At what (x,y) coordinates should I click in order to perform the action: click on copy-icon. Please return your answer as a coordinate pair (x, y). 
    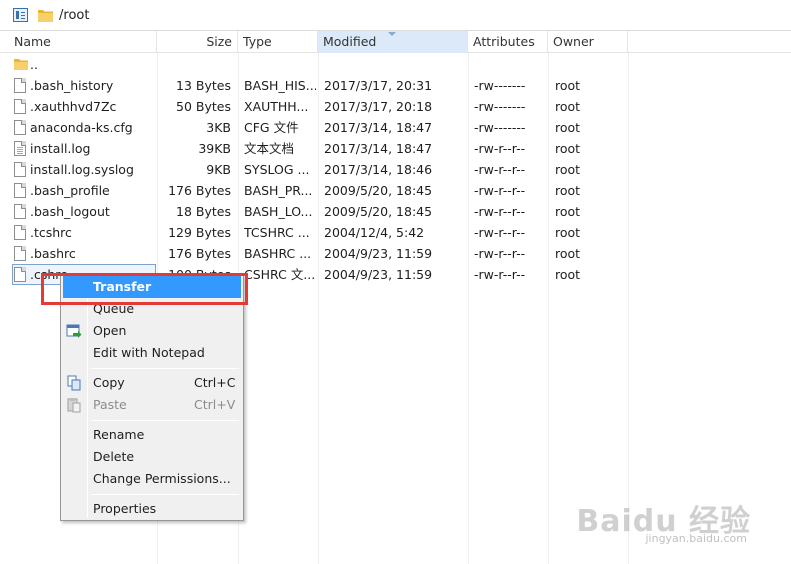
    Looking at the image, I should click on (74, 383).